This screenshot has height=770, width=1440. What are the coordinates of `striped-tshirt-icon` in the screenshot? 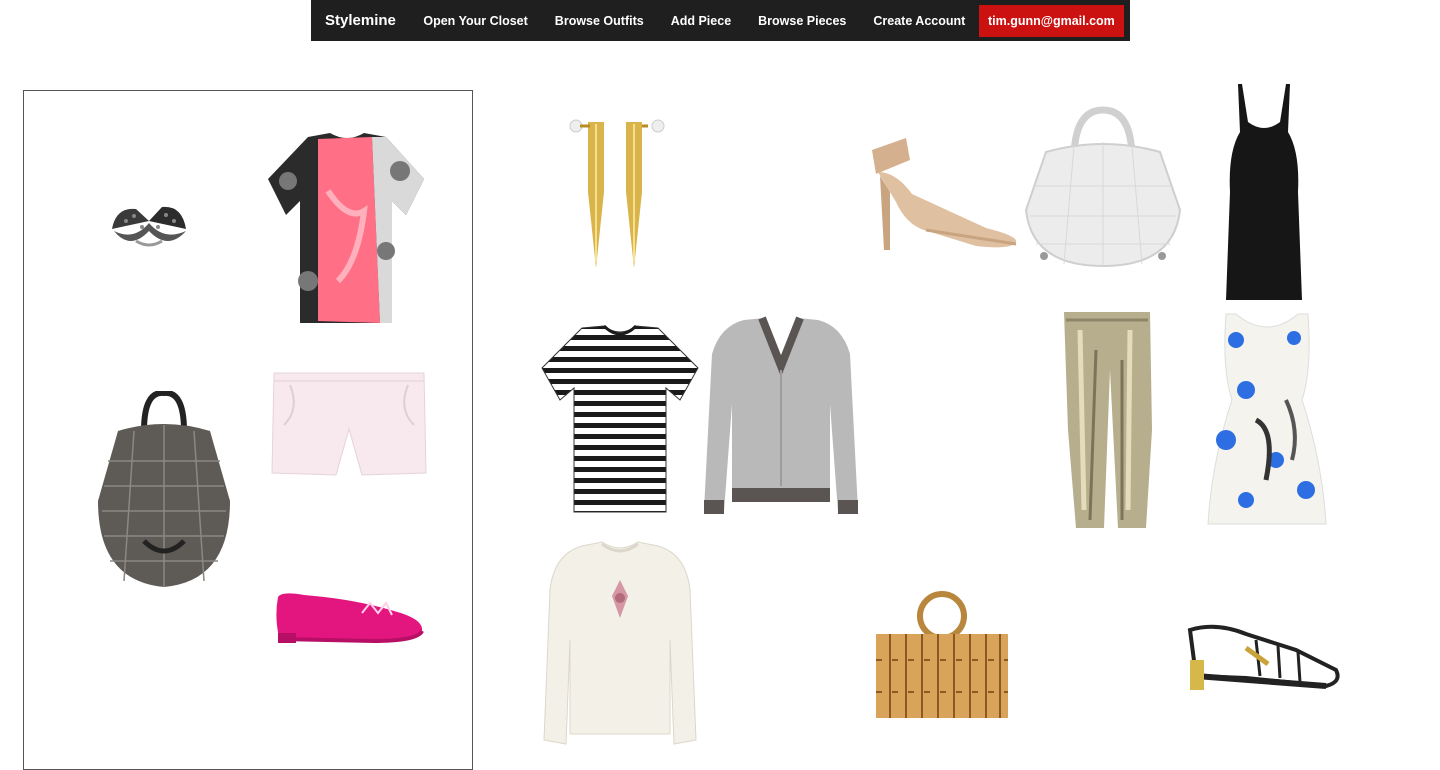 It's located at (620, 419).